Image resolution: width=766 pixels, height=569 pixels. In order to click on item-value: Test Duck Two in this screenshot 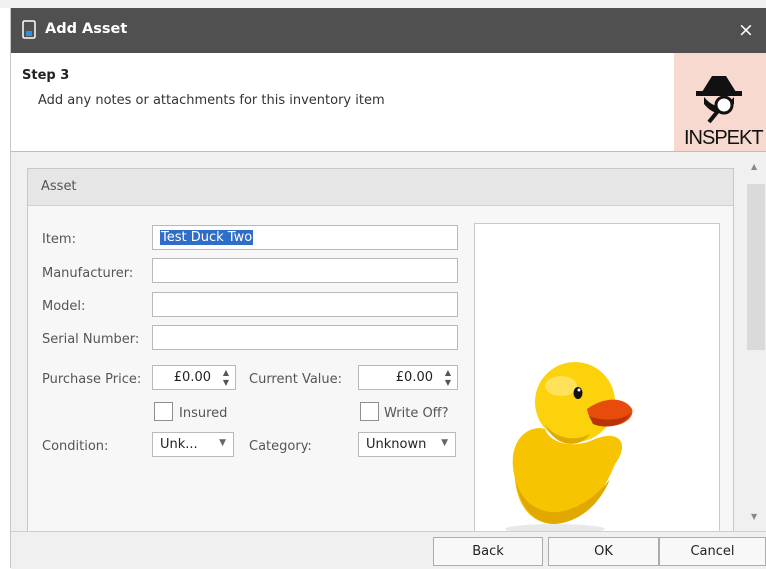, I will do `click(207, 237)`.